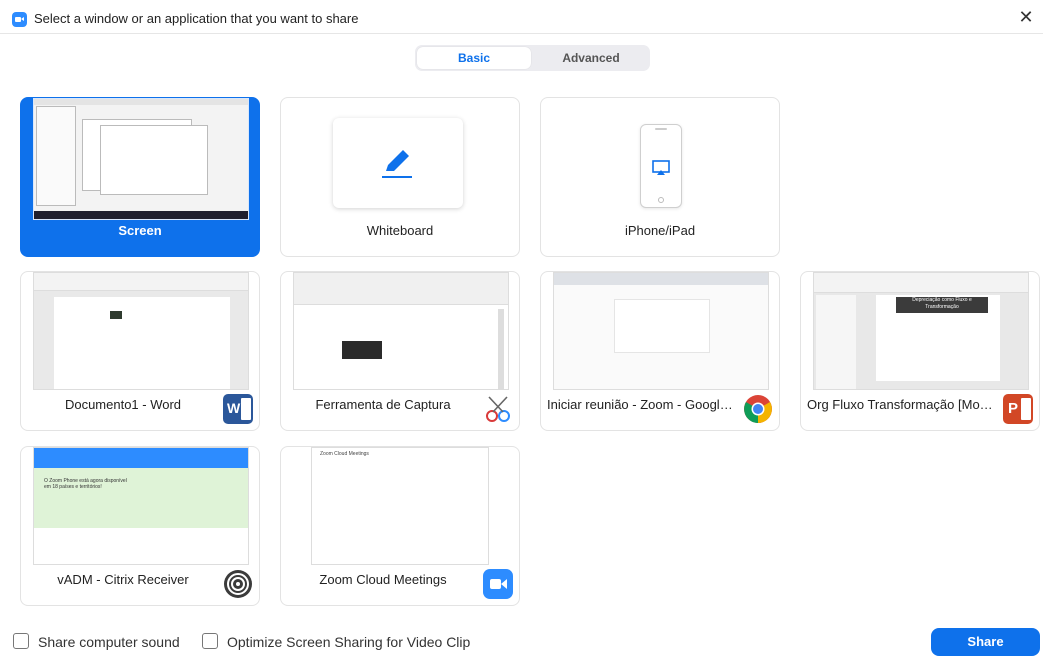 This screenshot has height=659, width=1043. Describe the element at coordinates (400, 506) in the screenshot. I see `zoom-window-preview: Zoom Cloud Meetings` at that location.